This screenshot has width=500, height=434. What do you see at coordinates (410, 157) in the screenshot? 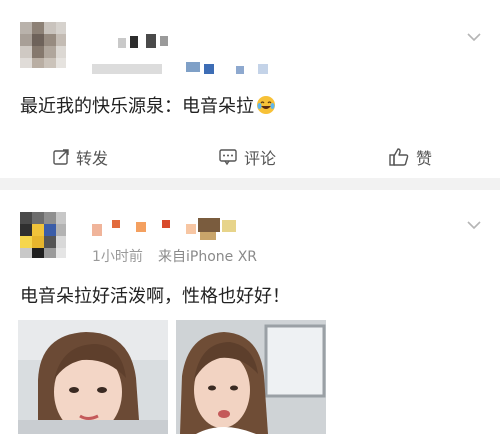
I see `like-button: 赞` at bounding box center [410, 157].